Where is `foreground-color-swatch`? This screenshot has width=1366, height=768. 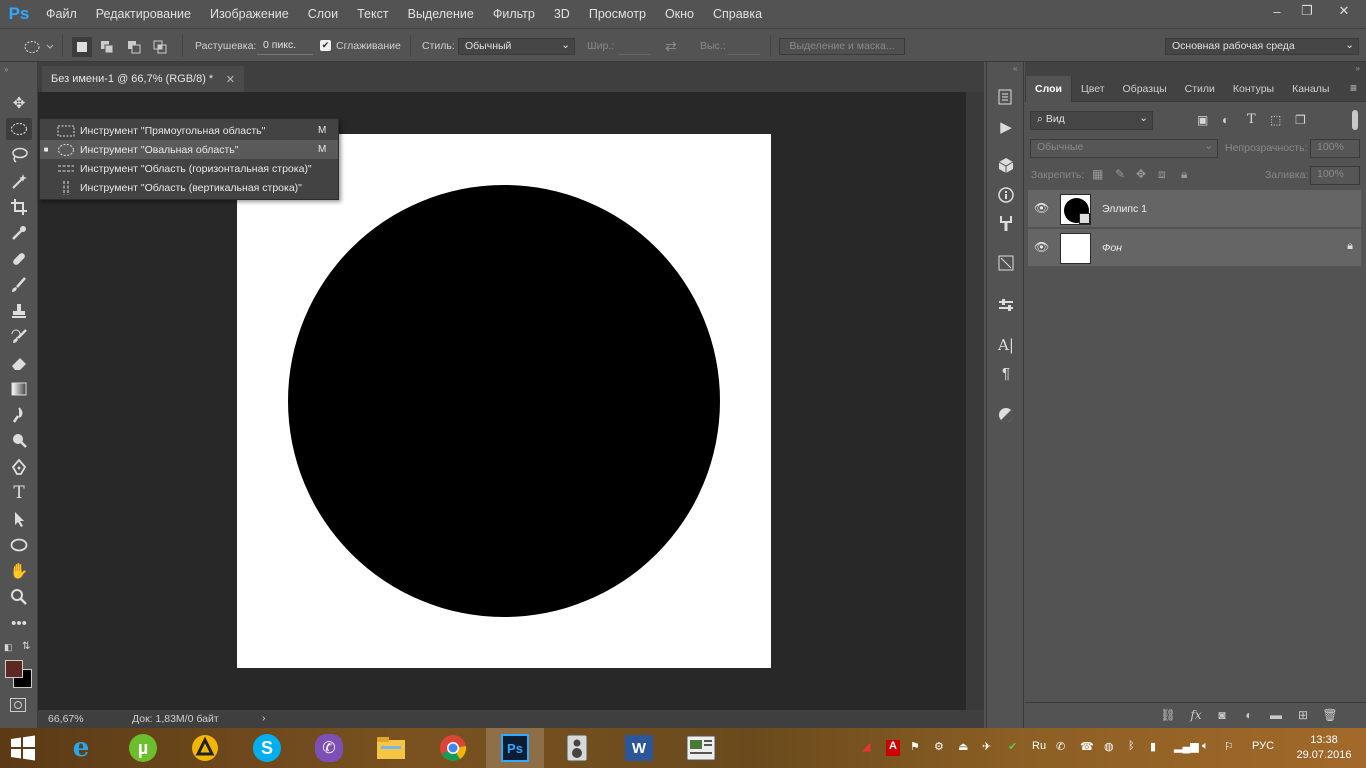
foreground-color-swatch is located at coordinates (14, 669).